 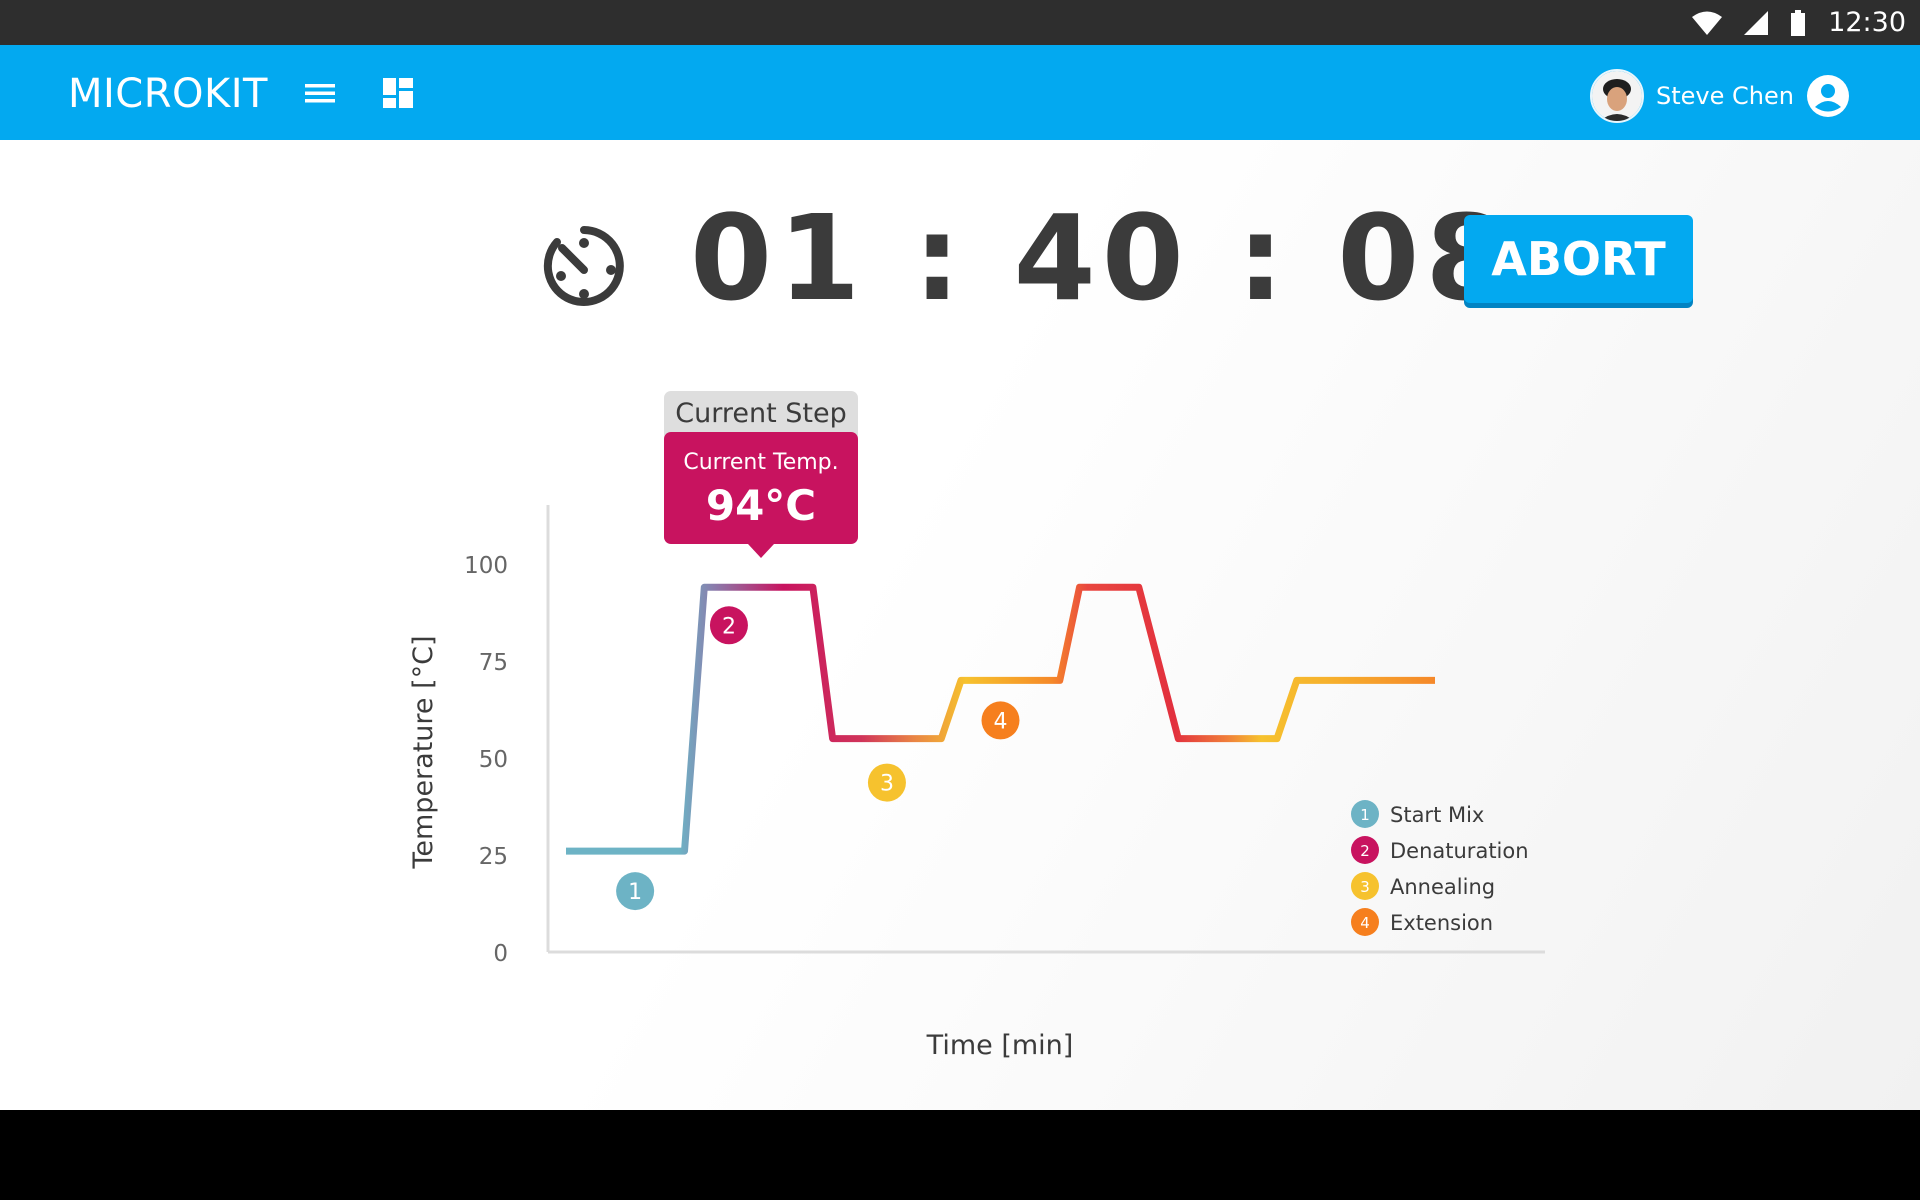 I want to click on step-marker-number: 2, so click(x=729, y=626).